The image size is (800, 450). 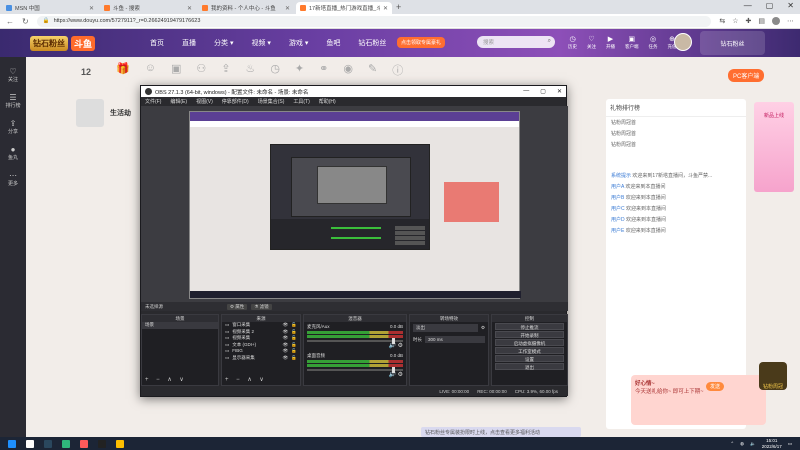 What do you see at coordinates (10, 21) in the screenshot?
I see `back-button: ←` at bounding box center [10, 21].